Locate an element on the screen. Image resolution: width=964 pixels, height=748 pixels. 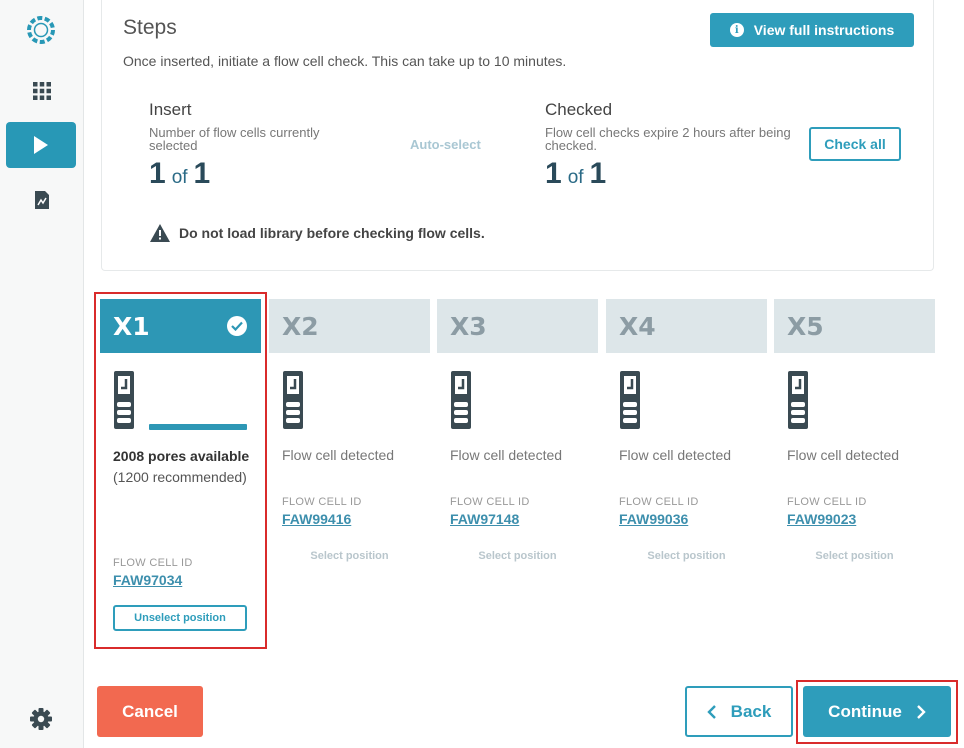
sidebar-item-grid is located at coordinates (42, 91).